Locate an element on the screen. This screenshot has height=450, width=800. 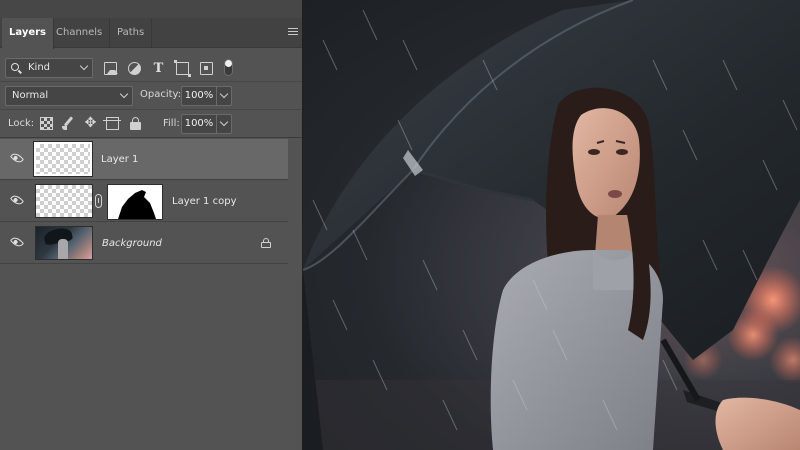
blend-mode-value: Normal is located at coordinates (30, 95).